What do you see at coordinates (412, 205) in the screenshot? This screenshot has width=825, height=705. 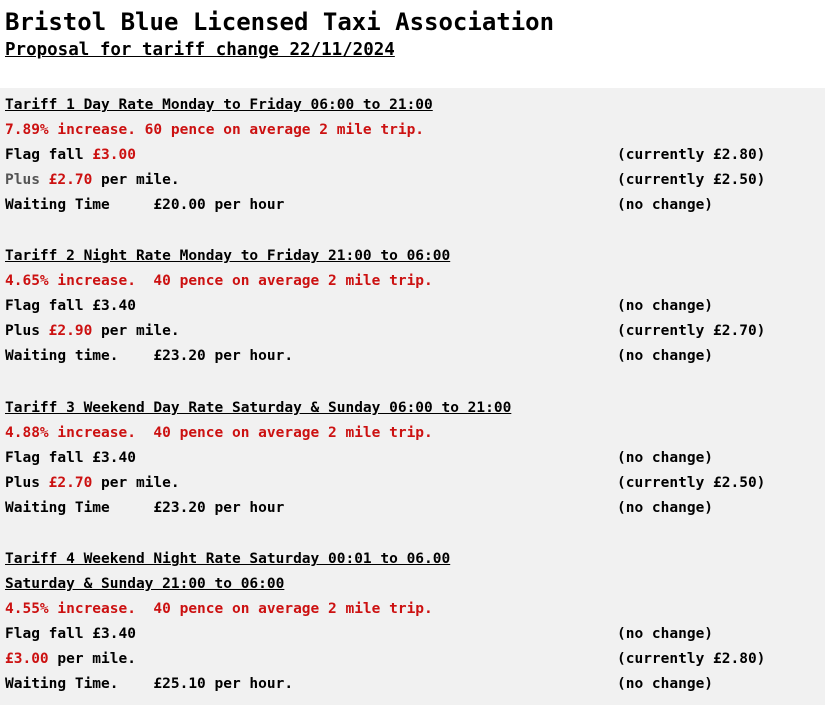 I see `tariff-1-waiting-time: Waiting Time £20.00 per hour (no change)` at bounding box center [412, 205].